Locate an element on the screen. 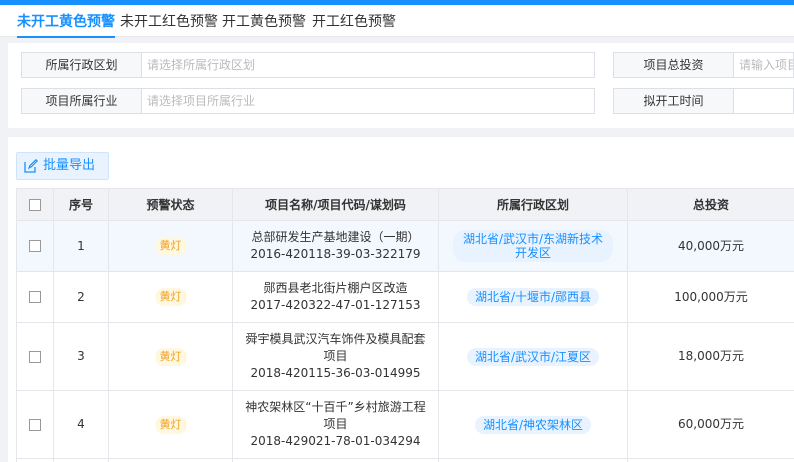 This screenshot has width=794, height=462. batch-export-button: 批量导出 is located at coordinates (62, 166).